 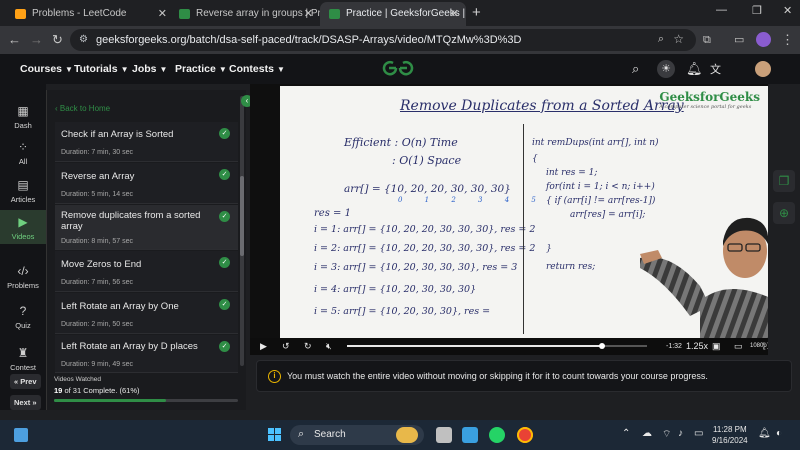 What do you see at coordinates (497, 346) in the screenshot?
I see `seek-bar` at bounding box center [497, 346].